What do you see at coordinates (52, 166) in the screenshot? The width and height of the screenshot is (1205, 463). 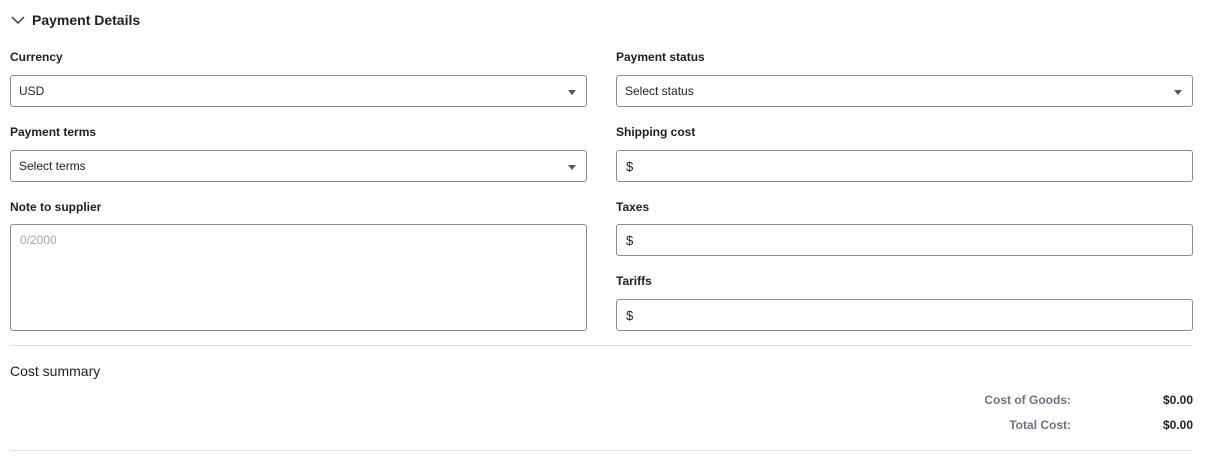 I see `payment-terms-value: Select terms` at bounding box center [52, 166].